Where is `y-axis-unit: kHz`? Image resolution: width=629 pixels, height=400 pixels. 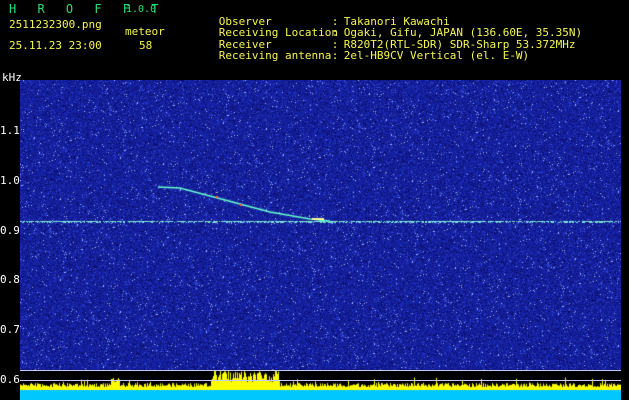
y-axis-unit: kHz is located at coordinates (12, 77).